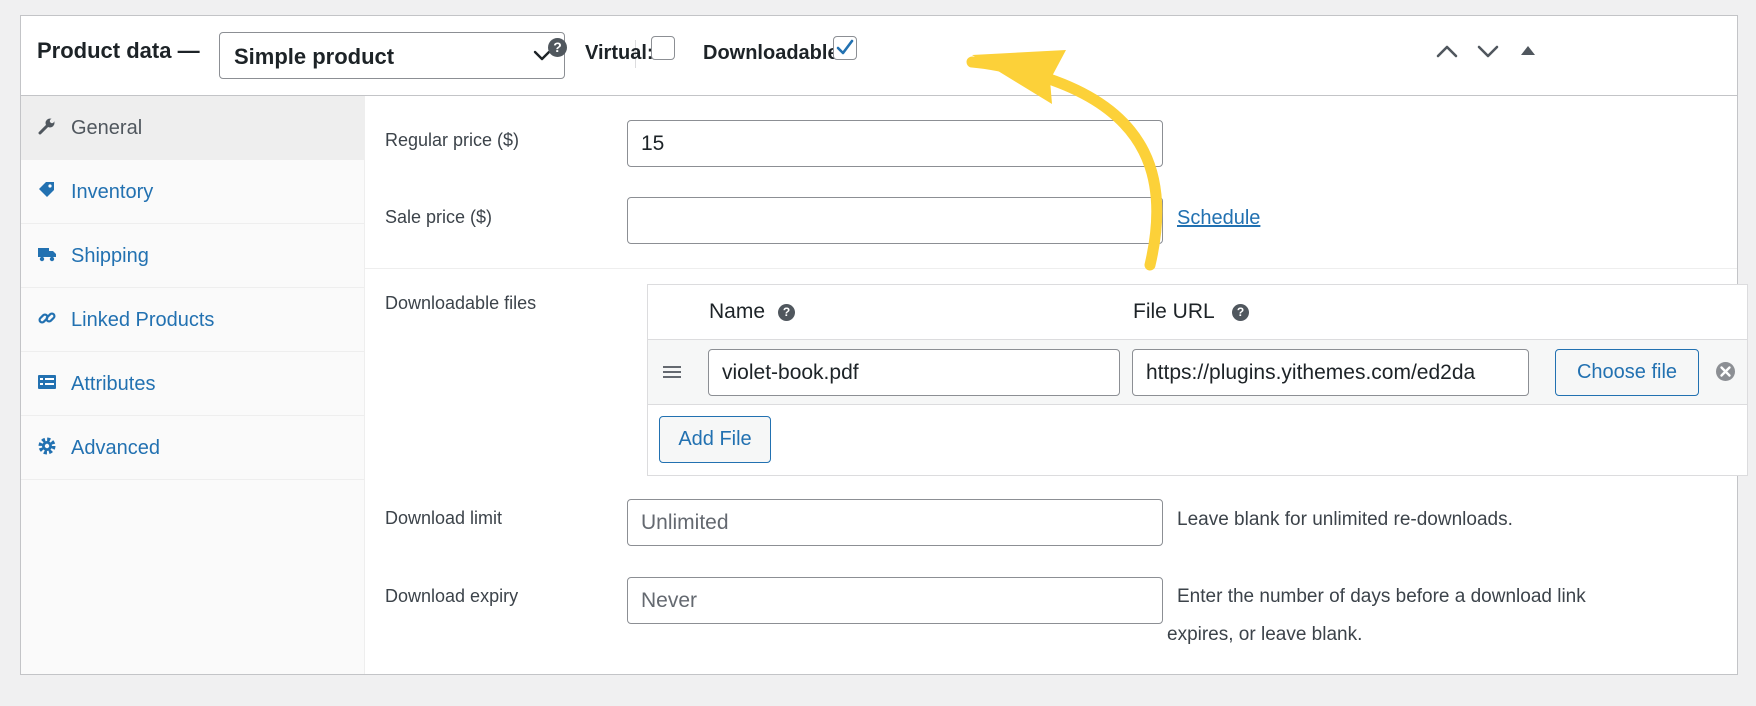  Describe the element at coordinates (663, 48) in the screenshot. I see `virtual-checkbox` at that location.